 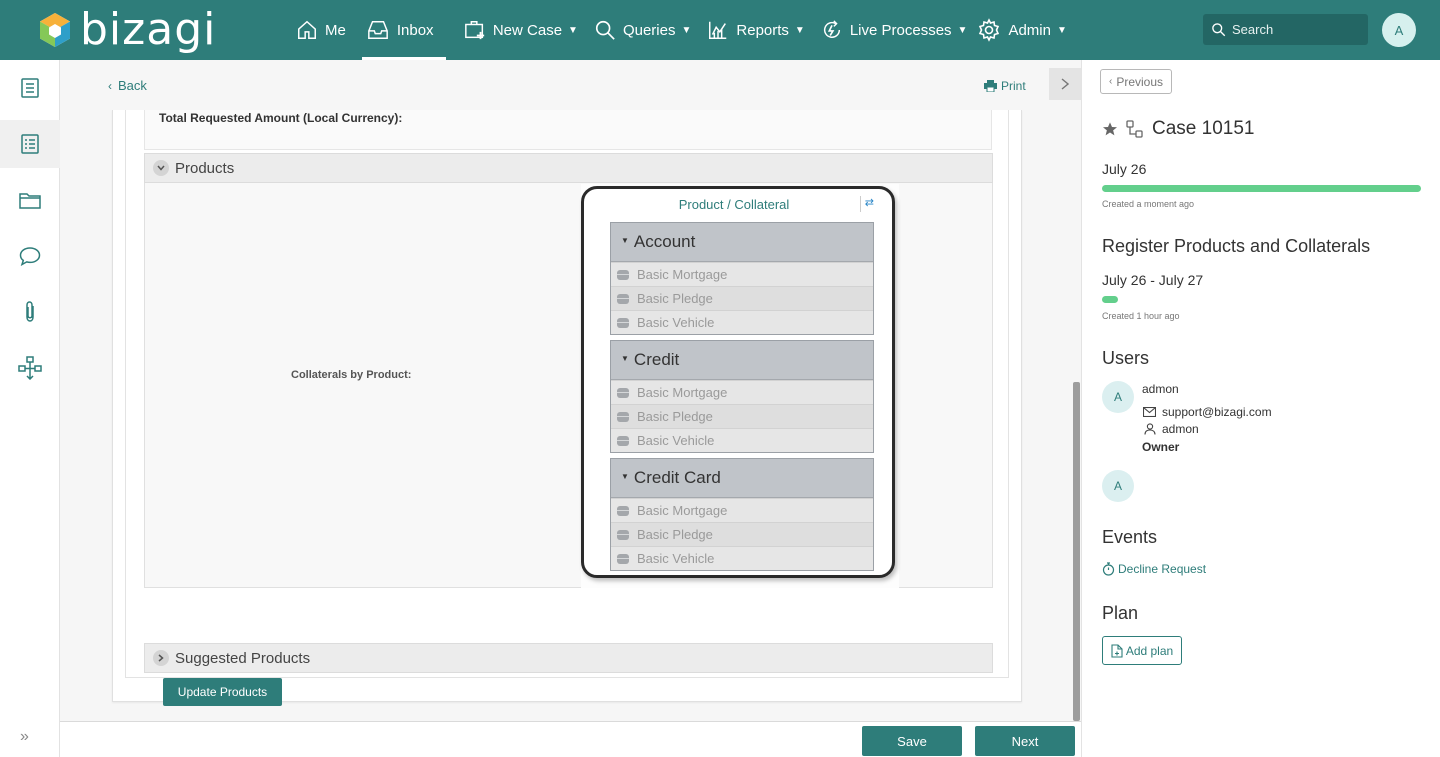 I want to click on attachment-icon, so click(x=30, y=312).